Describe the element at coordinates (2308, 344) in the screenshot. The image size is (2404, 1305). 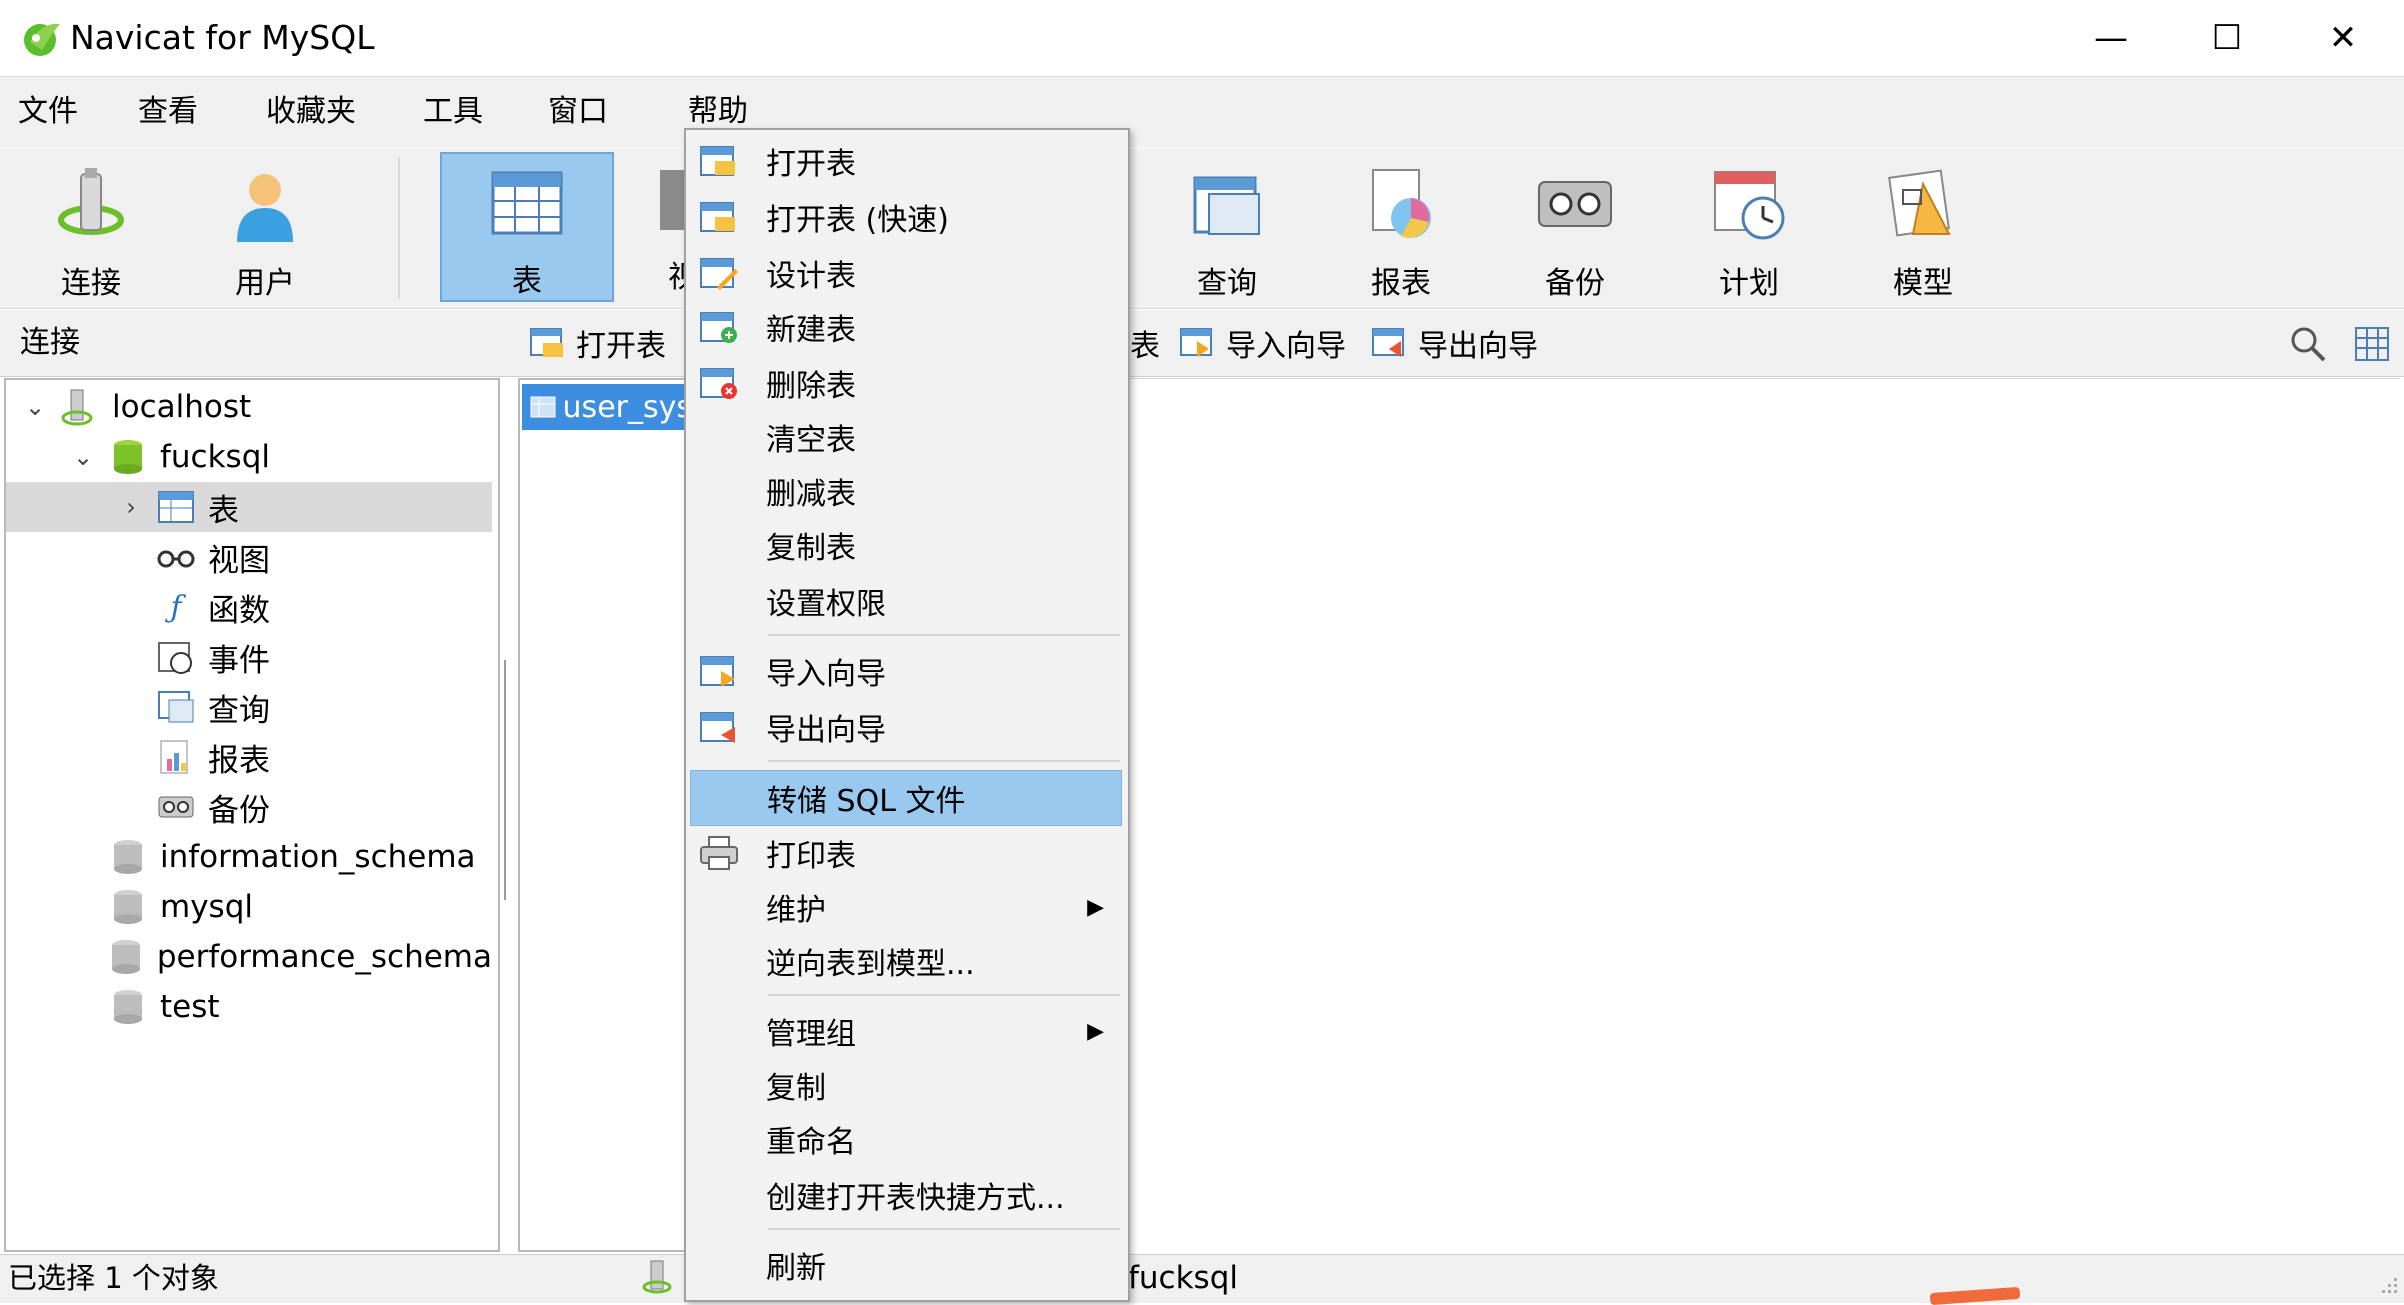
I see `search-icon` at that location.